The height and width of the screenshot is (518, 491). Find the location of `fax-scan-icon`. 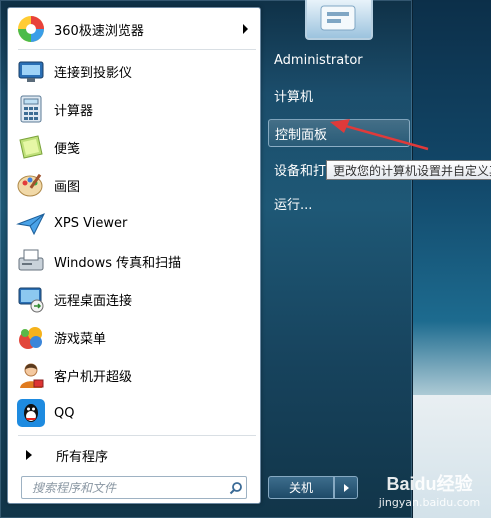

fax-scan-icon is located at coordinates (31, 261).